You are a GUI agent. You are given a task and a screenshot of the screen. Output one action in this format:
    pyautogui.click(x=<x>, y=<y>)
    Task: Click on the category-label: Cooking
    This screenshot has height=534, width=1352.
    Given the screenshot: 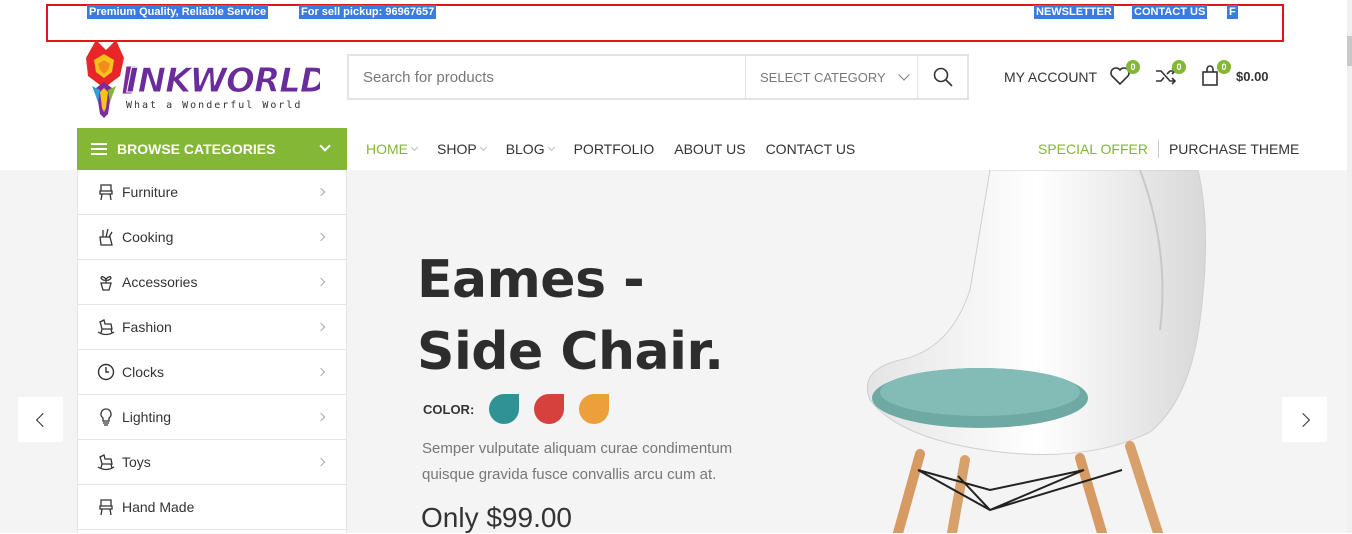 What is the action you would take?
    pyautogui.click(x=148, y=237)
    